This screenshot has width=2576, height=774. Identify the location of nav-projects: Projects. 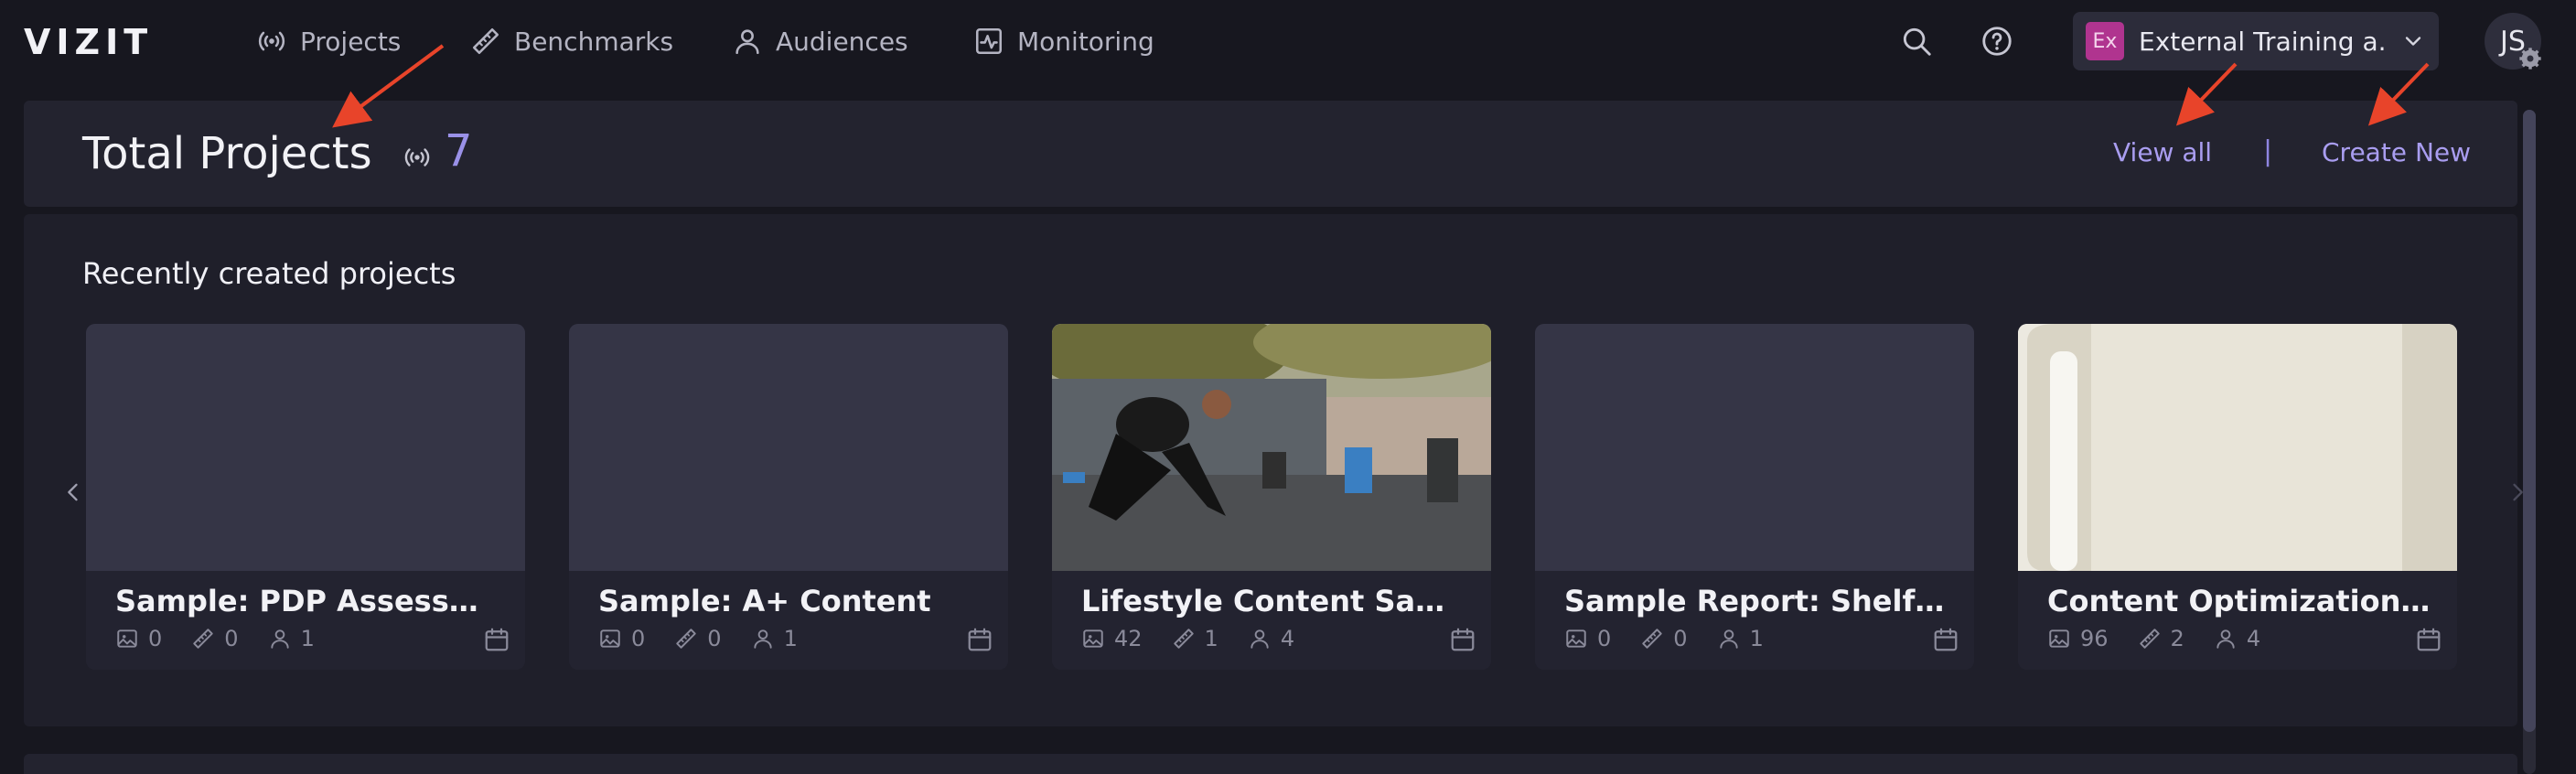
(329, 41).